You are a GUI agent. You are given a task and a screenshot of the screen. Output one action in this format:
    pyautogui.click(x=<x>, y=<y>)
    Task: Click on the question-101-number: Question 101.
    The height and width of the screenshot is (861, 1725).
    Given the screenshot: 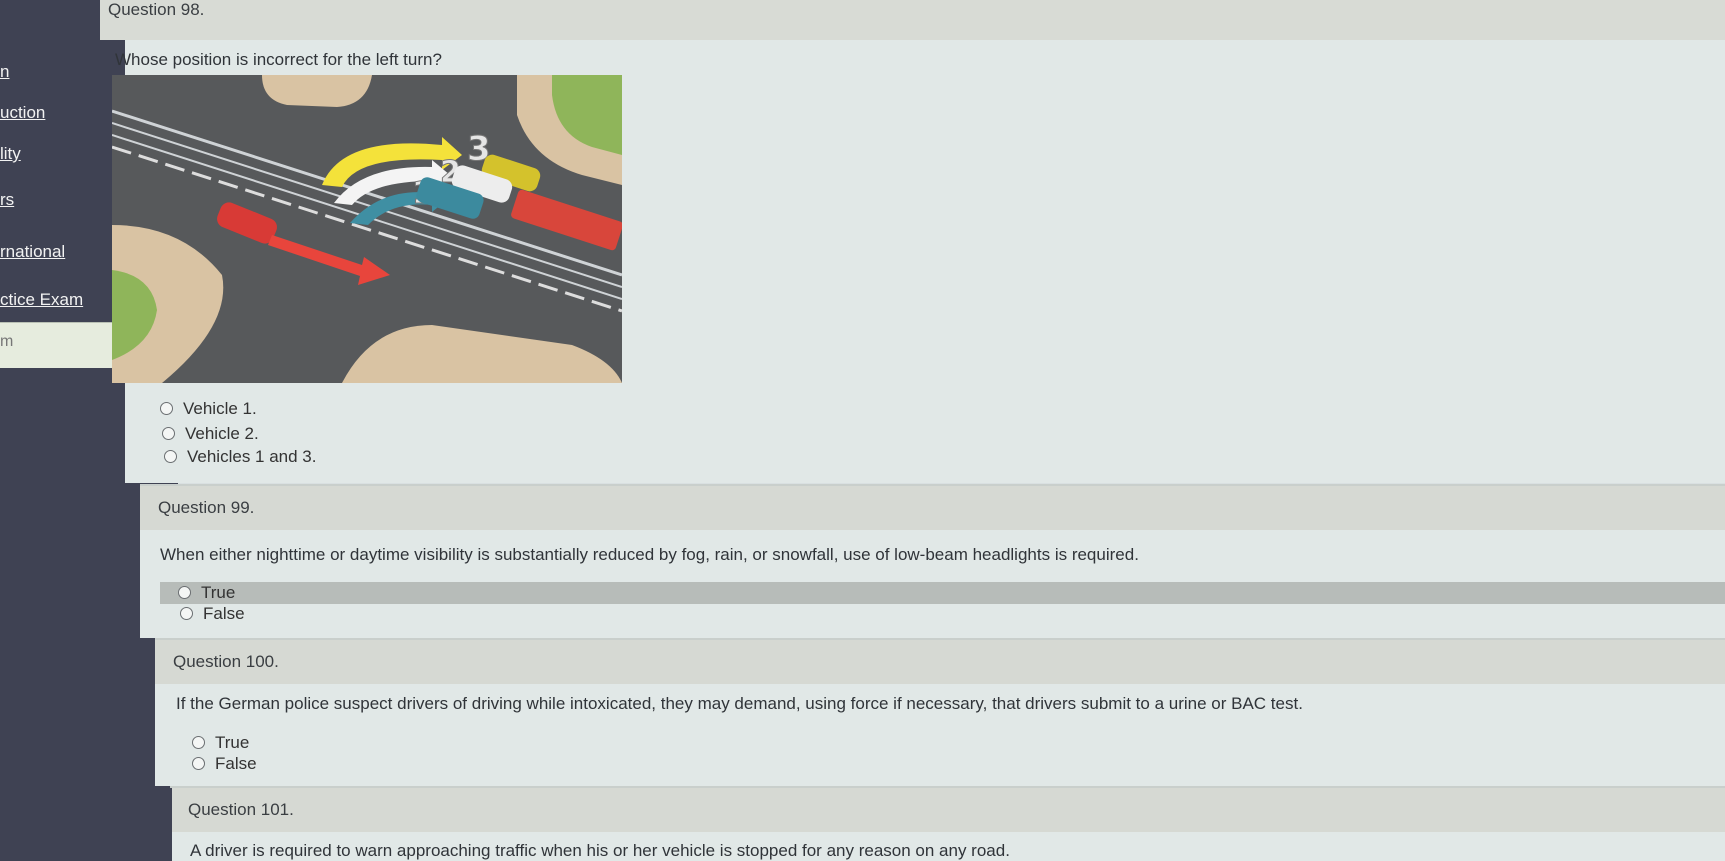 What is the action you would take?
    pyautogui.click(x=241, y=809)
    